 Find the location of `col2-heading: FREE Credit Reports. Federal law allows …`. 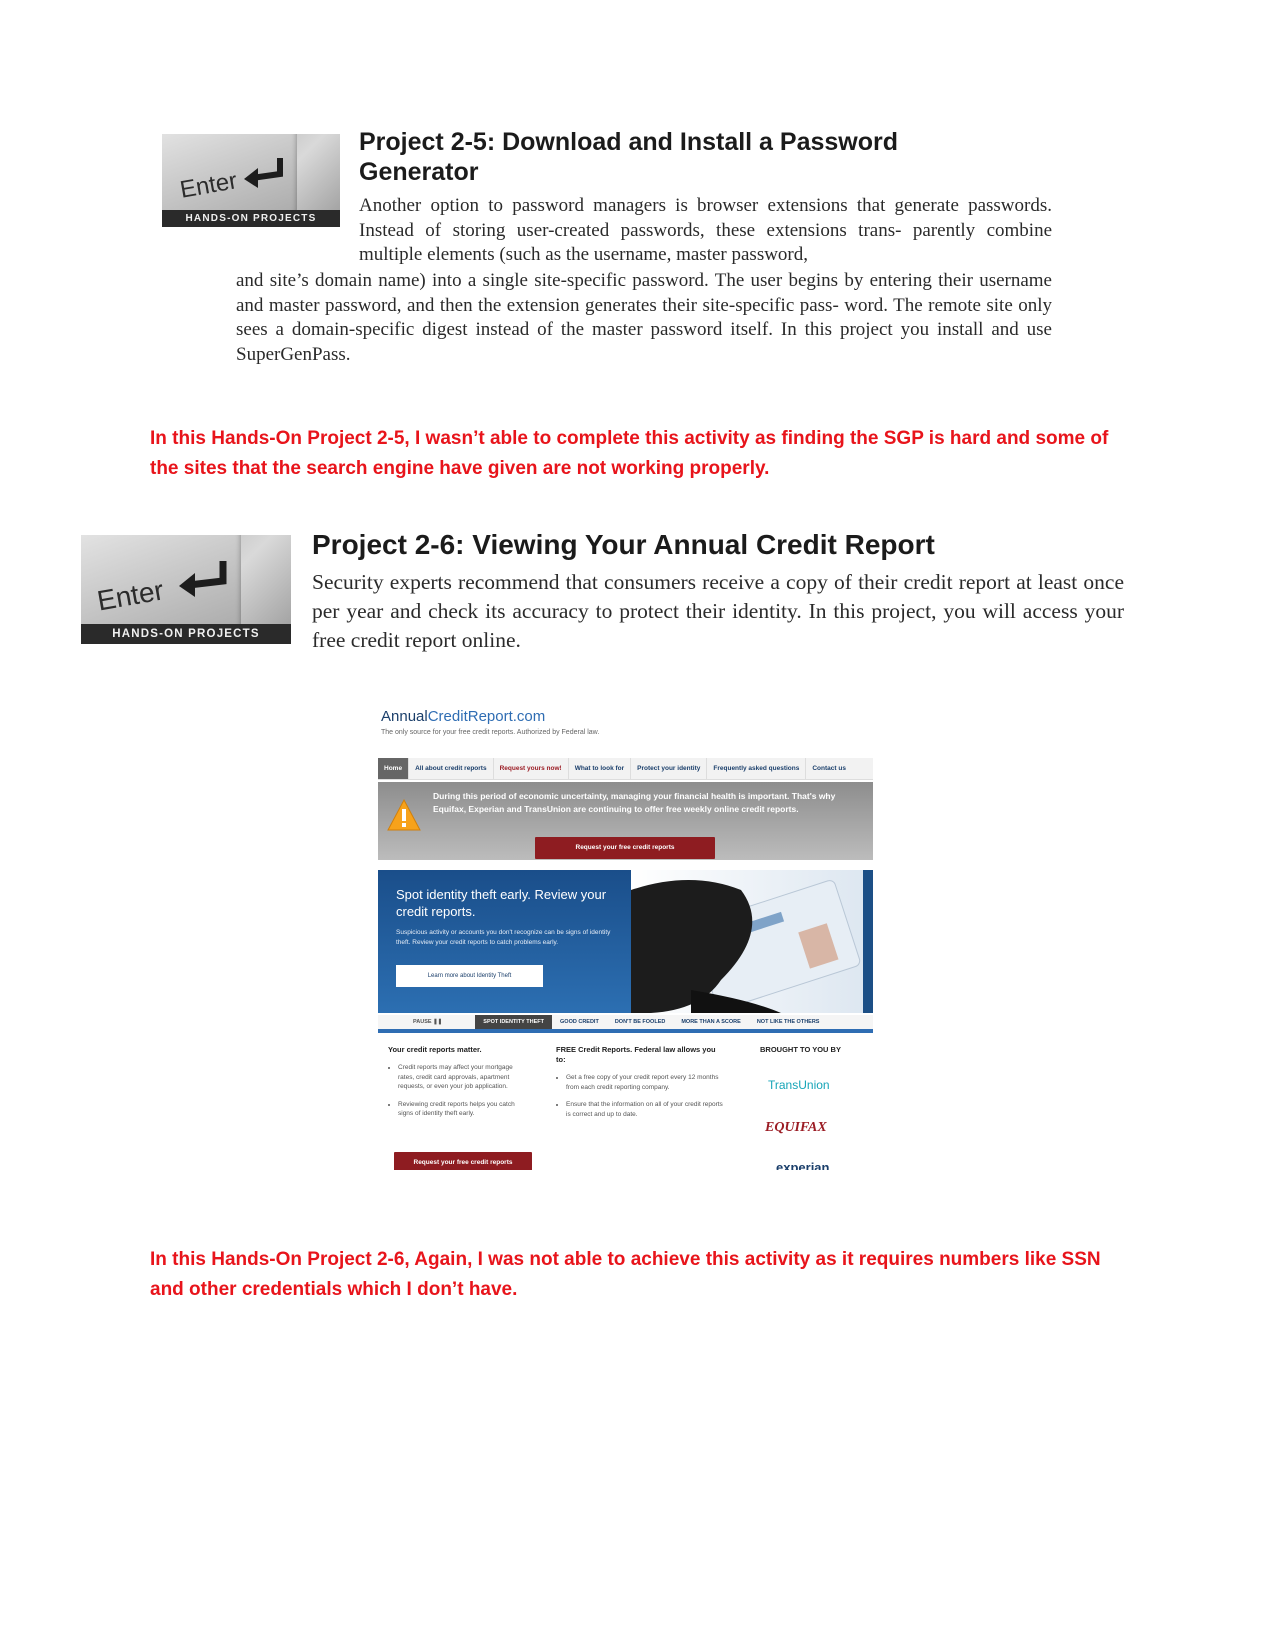

col2-heading: FREE Credit Reports. Federal law allows … is located at coordinates (636, 1054).